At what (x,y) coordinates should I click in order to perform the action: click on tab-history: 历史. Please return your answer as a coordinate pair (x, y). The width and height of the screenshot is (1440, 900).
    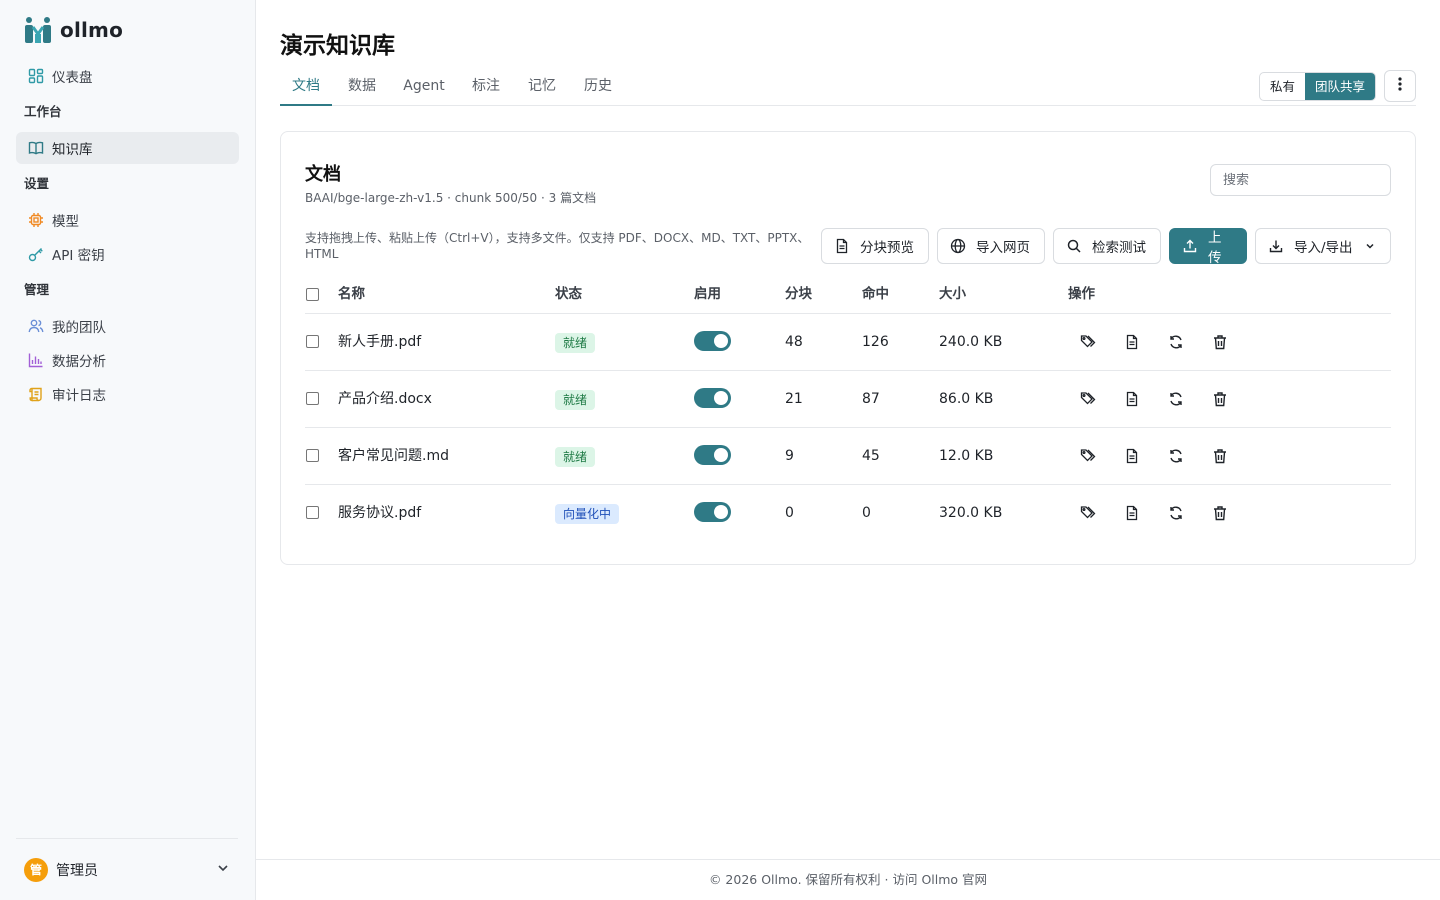
    Looking at the image, I should click on (598, 86).